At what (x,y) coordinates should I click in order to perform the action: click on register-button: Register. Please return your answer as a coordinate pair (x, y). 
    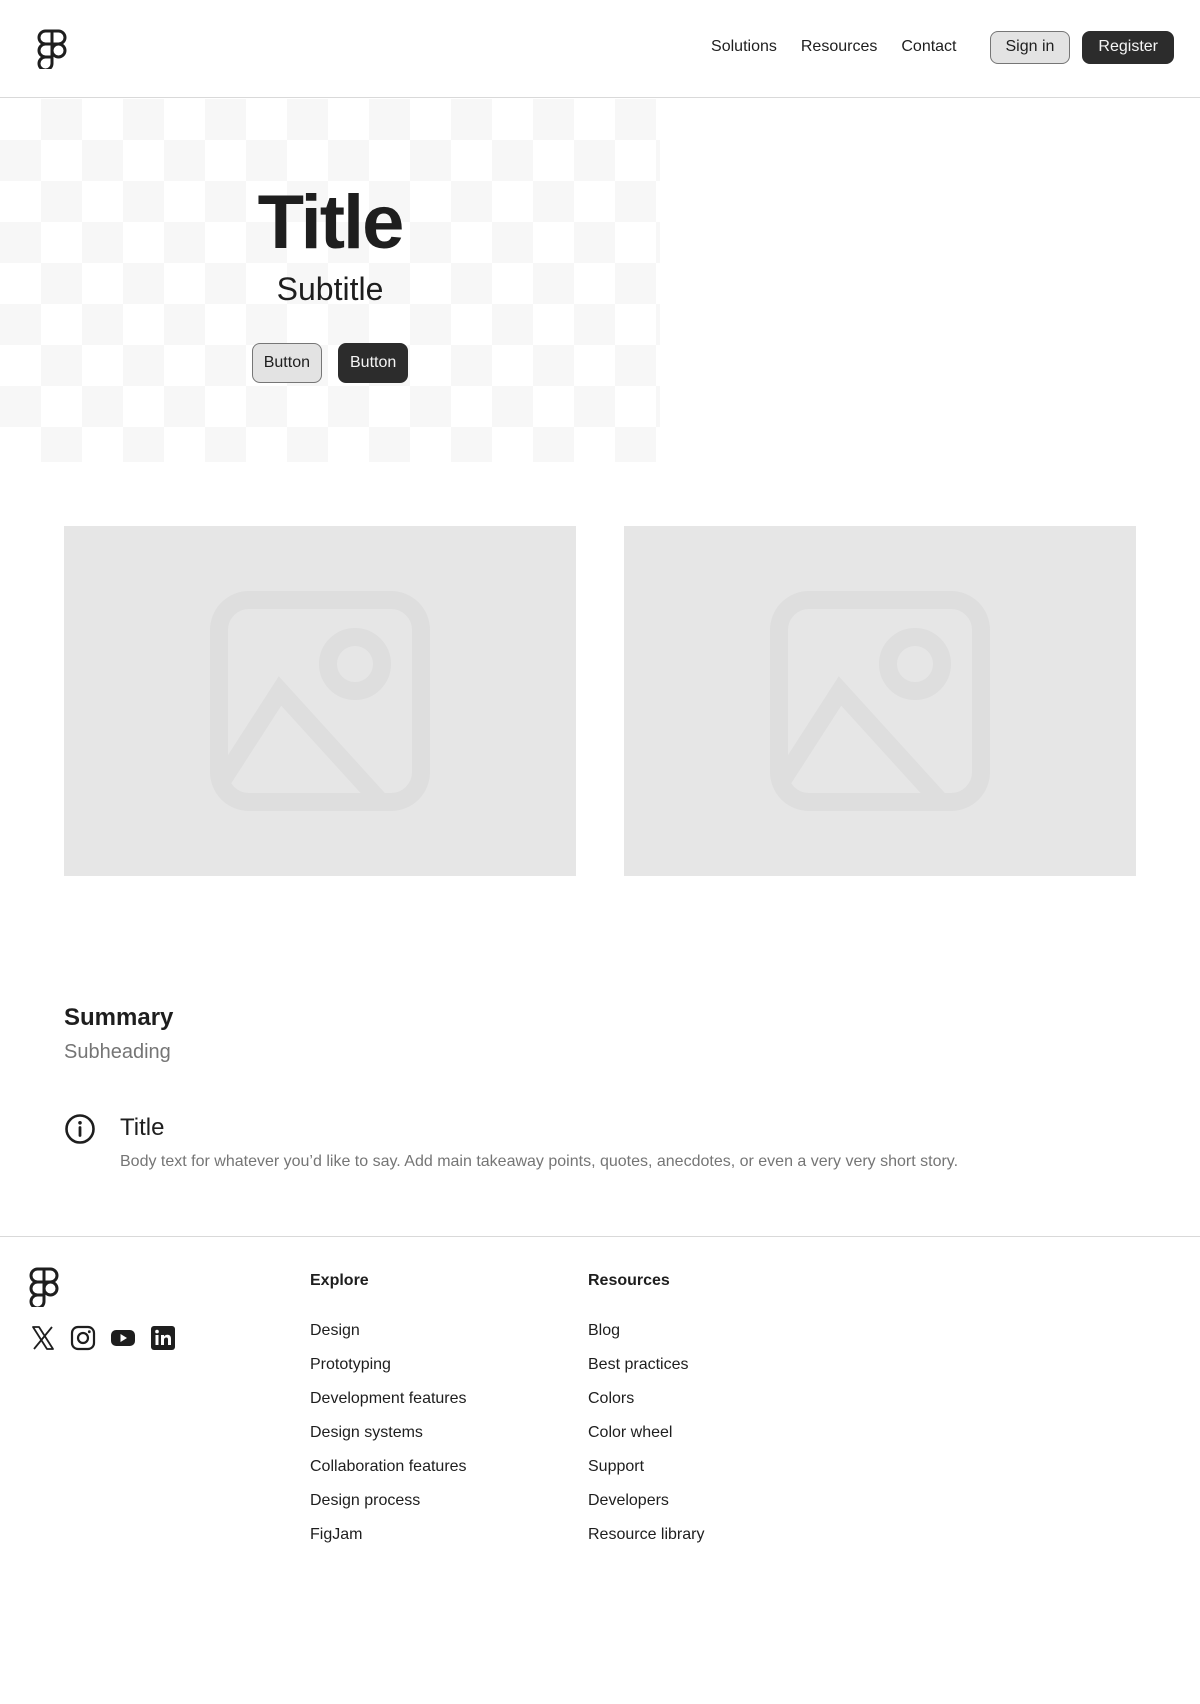
    Looking at the image, I should click on (1128, 47).